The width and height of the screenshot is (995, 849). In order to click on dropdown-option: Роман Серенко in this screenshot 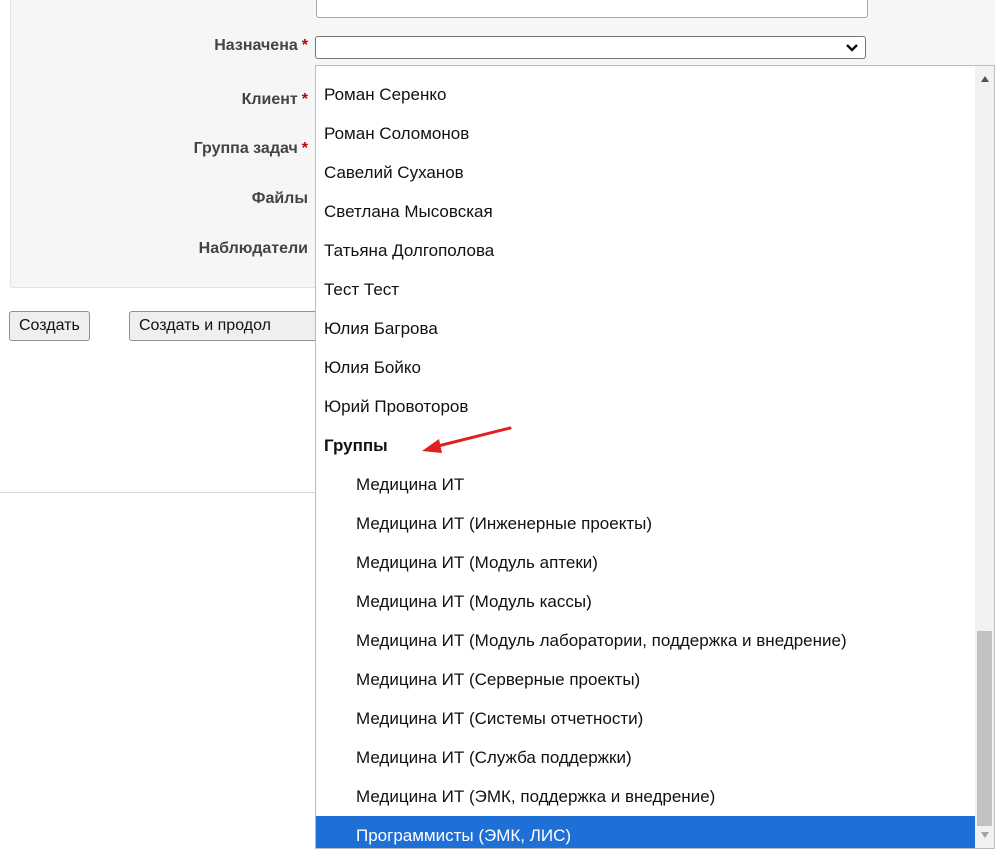, I will do `click(646, 94)`.